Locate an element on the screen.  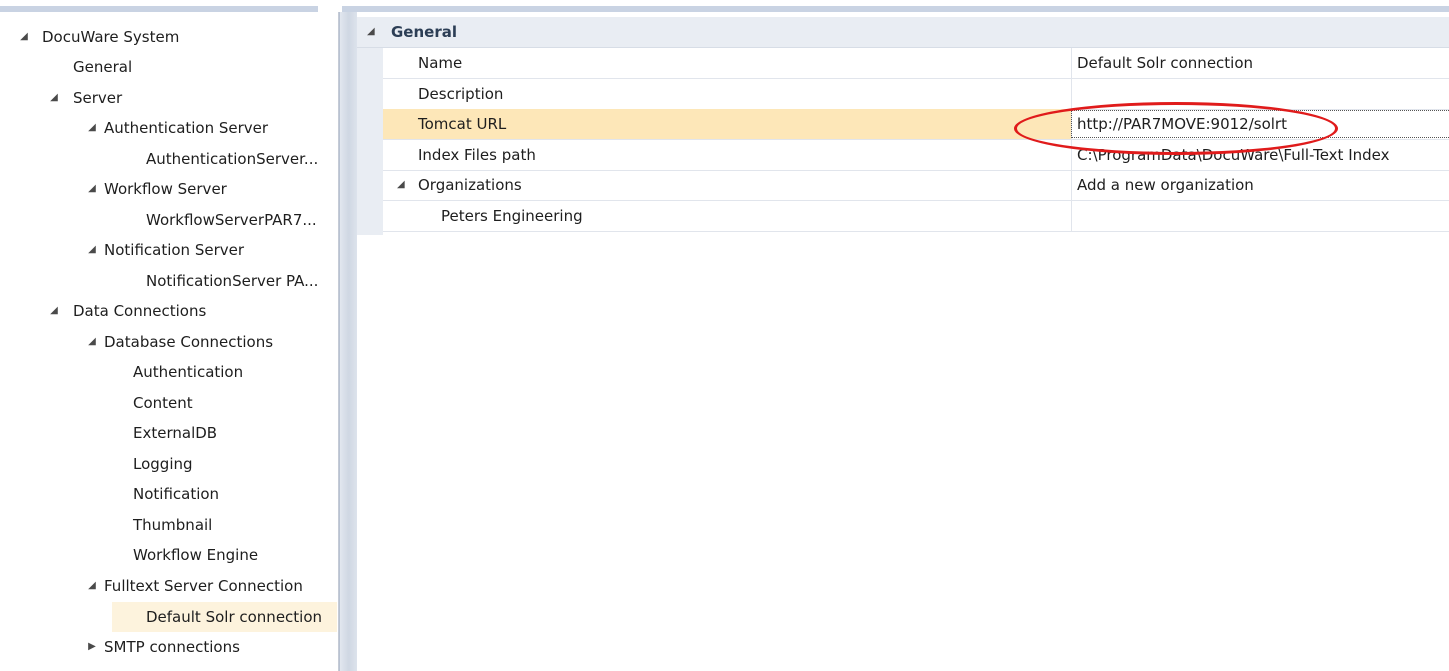
tree-node-db-content: Content is located at coordinates (163, 403).